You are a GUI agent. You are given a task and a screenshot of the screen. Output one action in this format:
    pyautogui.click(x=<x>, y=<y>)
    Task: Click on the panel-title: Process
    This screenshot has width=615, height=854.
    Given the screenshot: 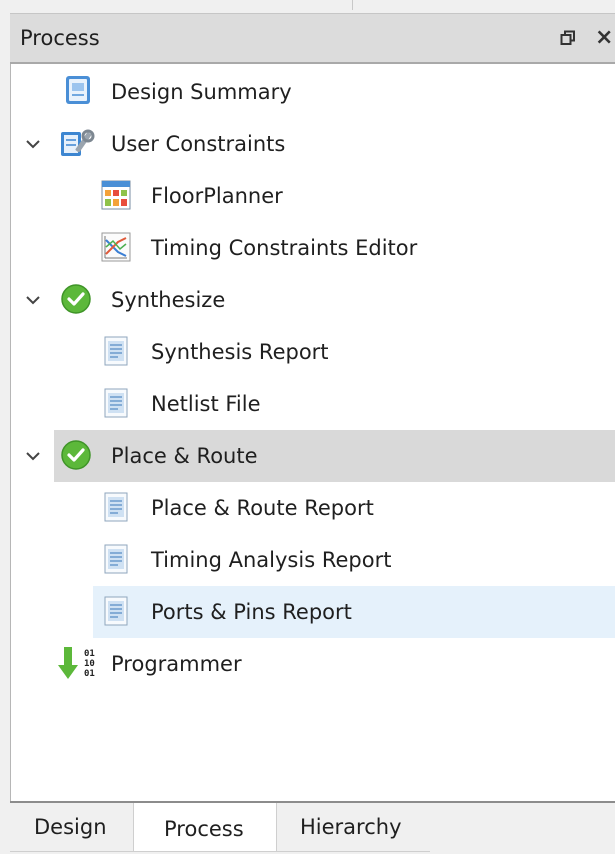 What is the action you would take?
    pyautogui.click(x=60, y=38)
    